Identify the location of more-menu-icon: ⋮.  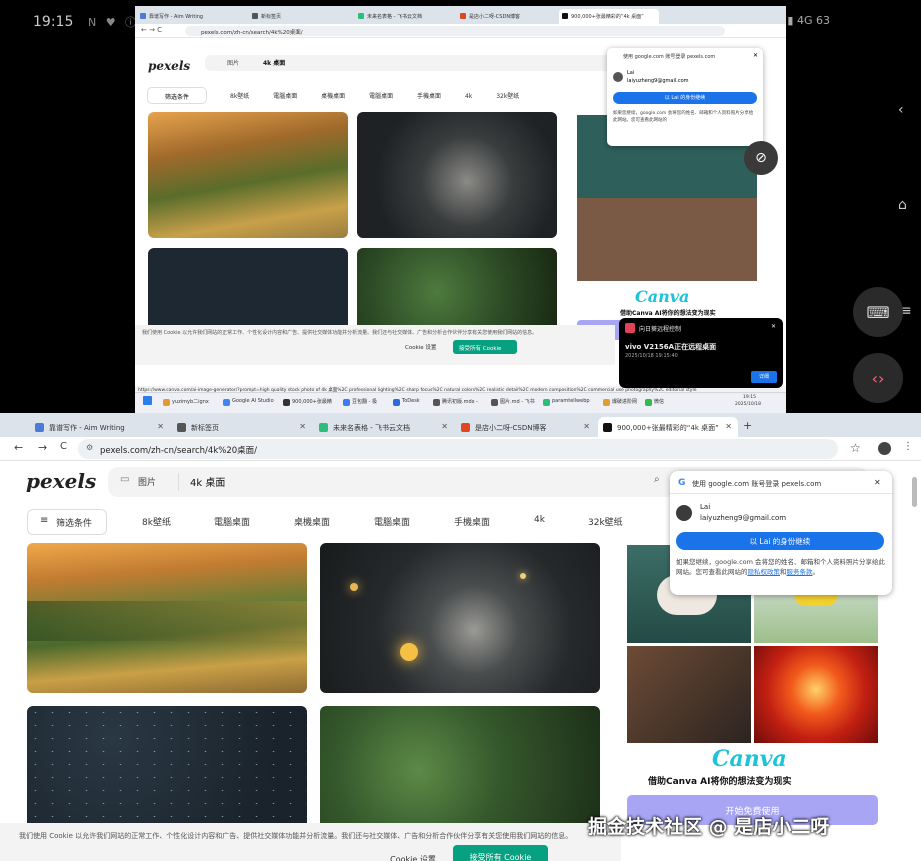
(908, 446).